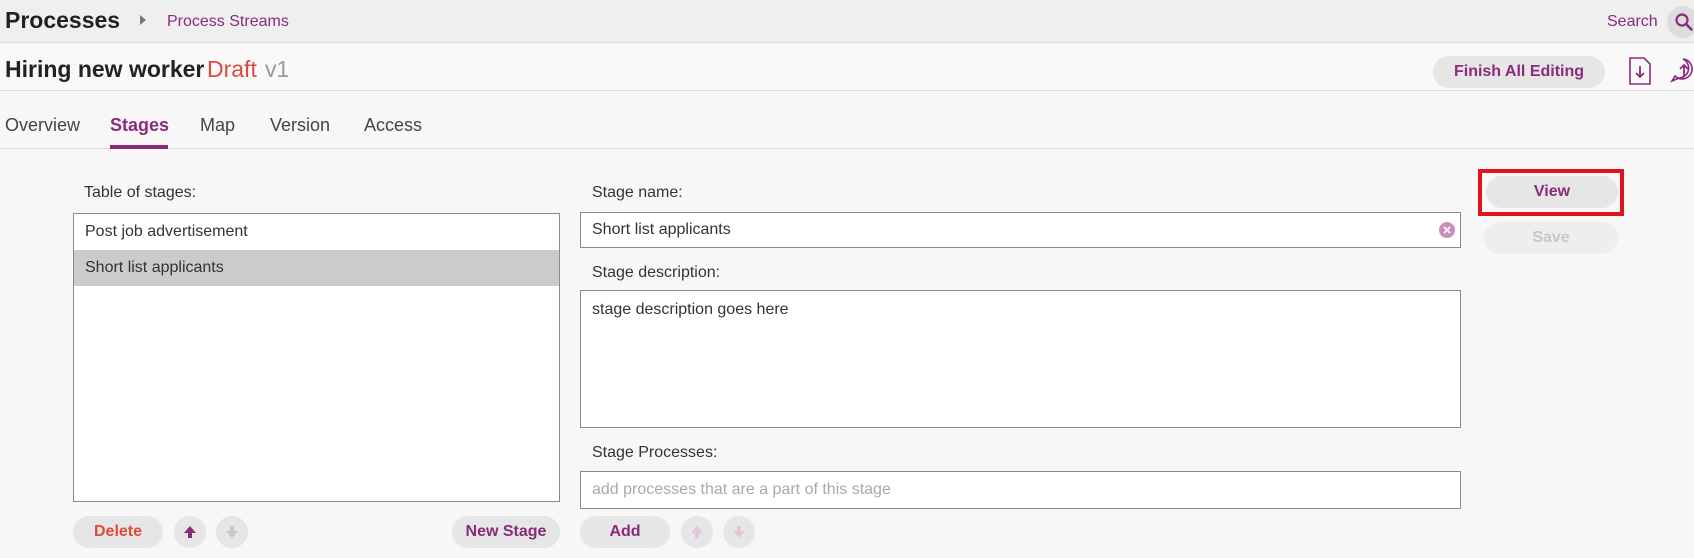  I want to click on stage-name-input, so click(1020, 230).